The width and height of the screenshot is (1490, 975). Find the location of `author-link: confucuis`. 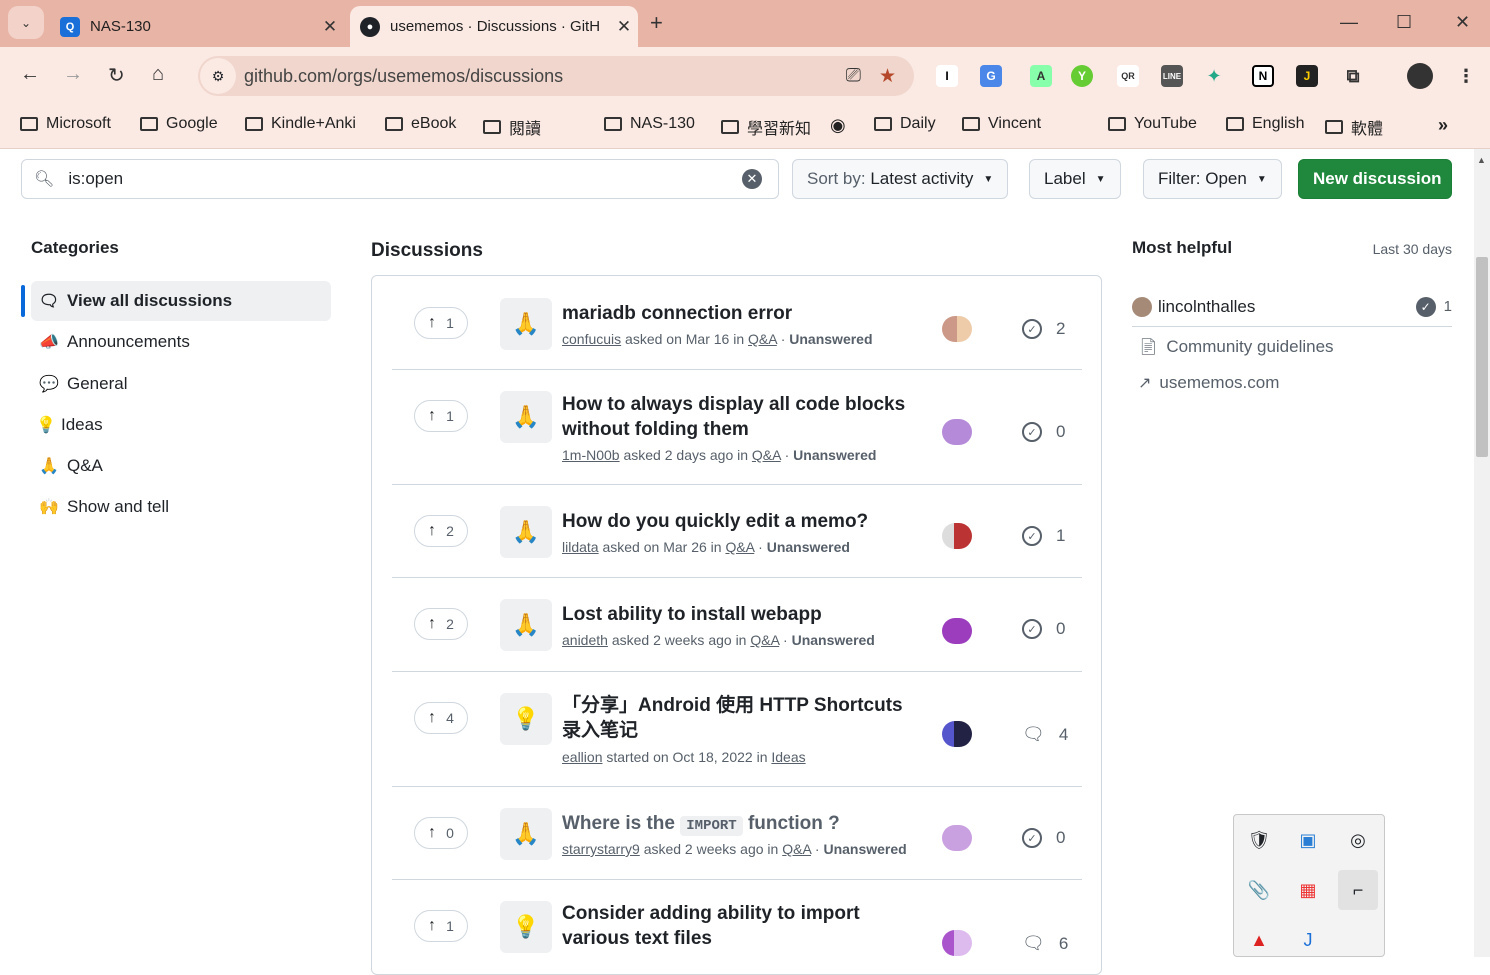

author-link: confucuis is located at coordinates (591, 339).